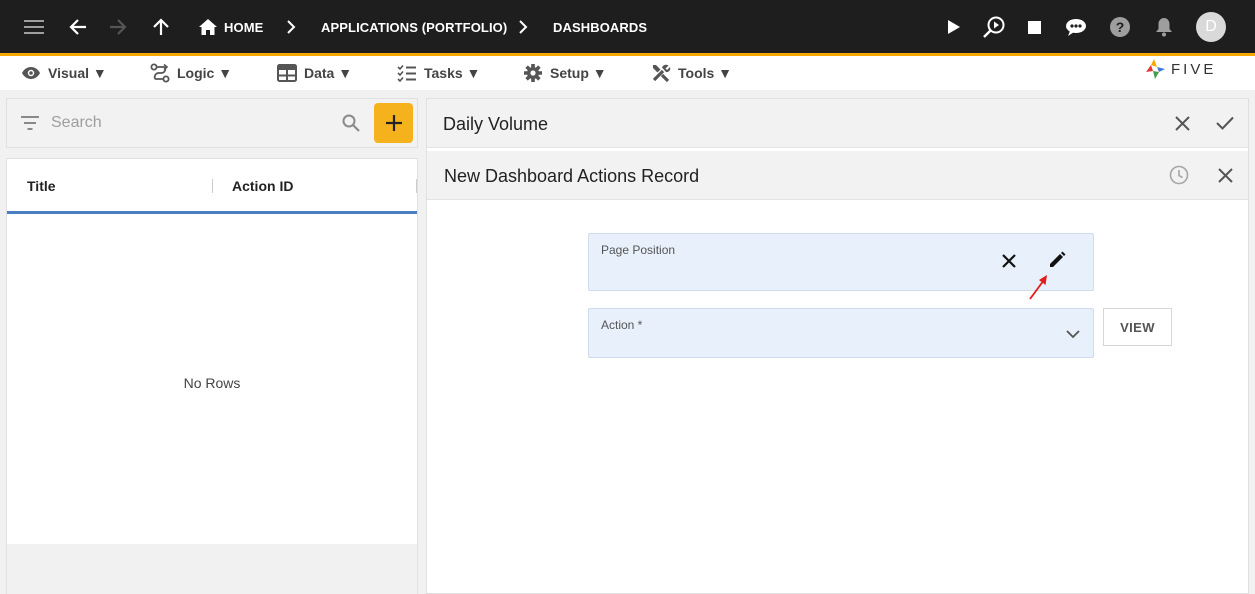 This screenshot has width=1255, height=594. Describe the element at coordinates (533, 73) in the screenshot. I see `gear-icon` at that location.